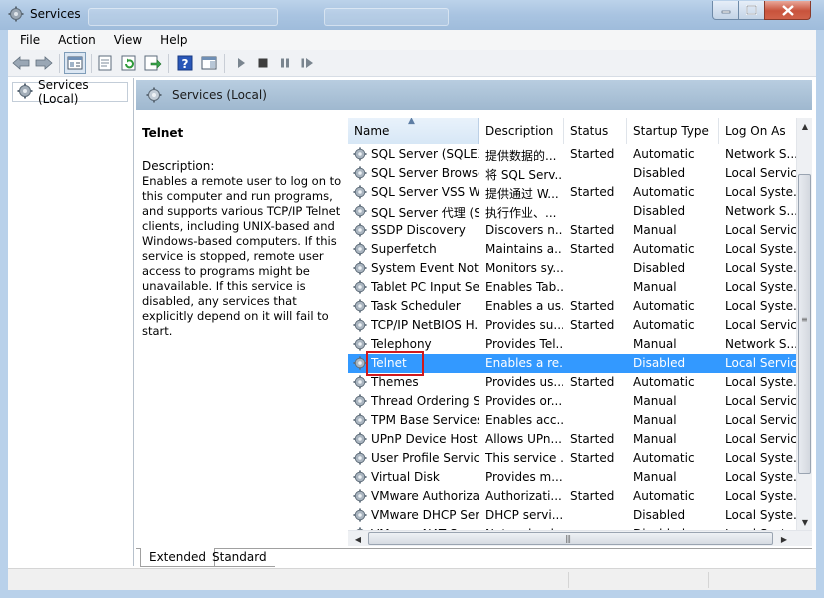  Describe the element at coordinates (412, 15) in the screenshot. I see `title-bar: Services` at that location.